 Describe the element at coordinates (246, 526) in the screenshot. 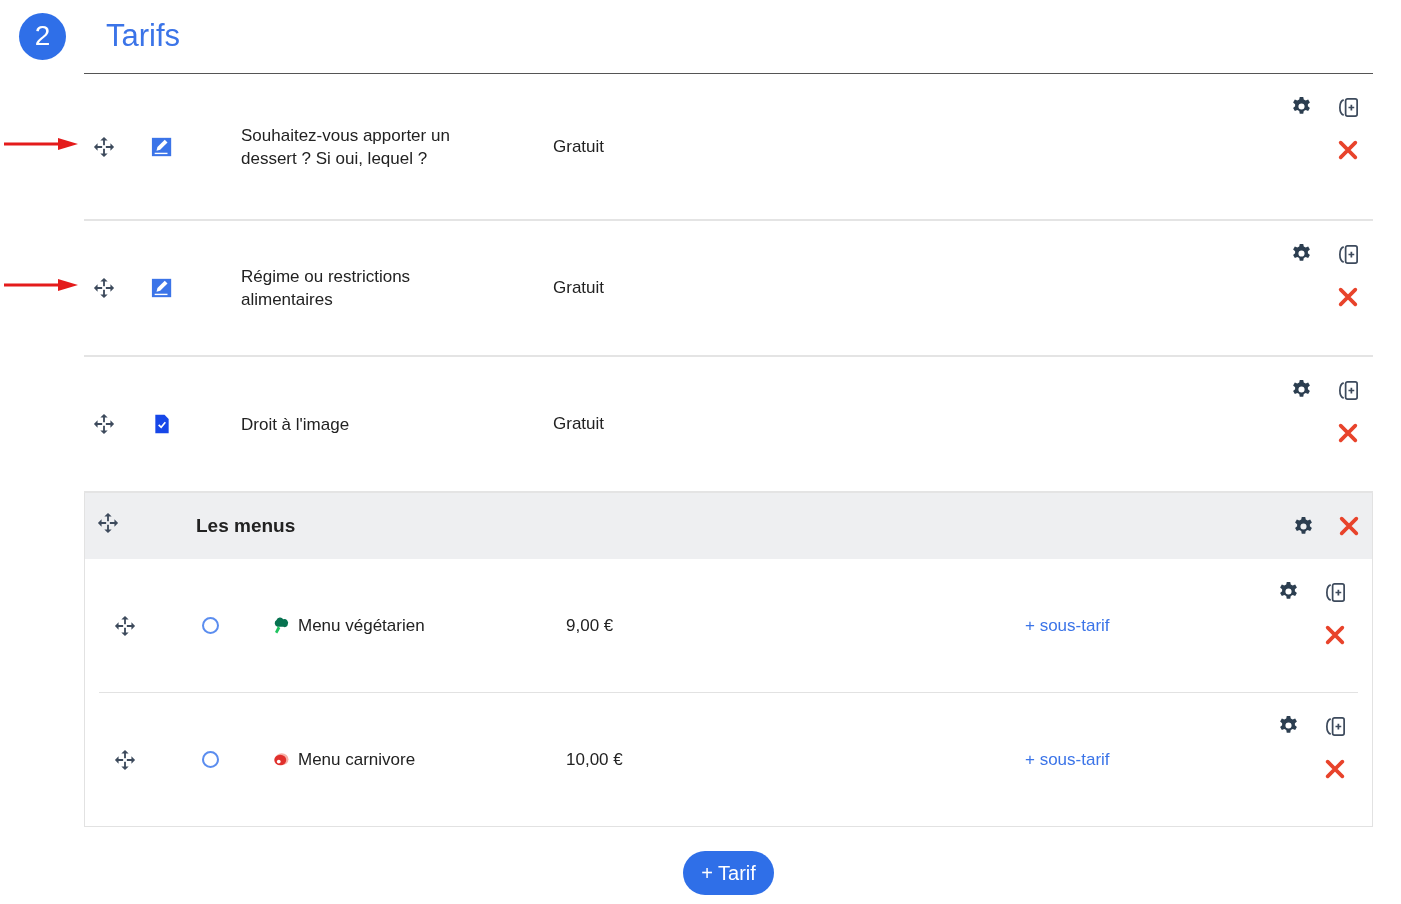

I see `group-title: Les menus` at that location.